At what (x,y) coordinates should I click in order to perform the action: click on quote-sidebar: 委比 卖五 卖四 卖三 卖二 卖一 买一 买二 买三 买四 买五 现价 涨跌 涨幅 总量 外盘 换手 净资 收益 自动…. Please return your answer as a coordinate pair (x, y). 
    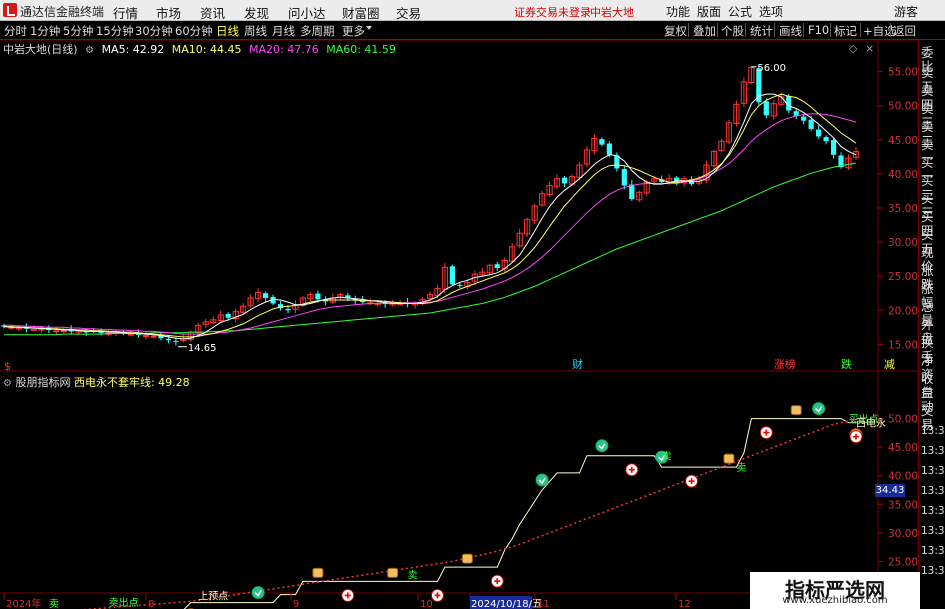
    Looking at the image, I should click on (931, 324).